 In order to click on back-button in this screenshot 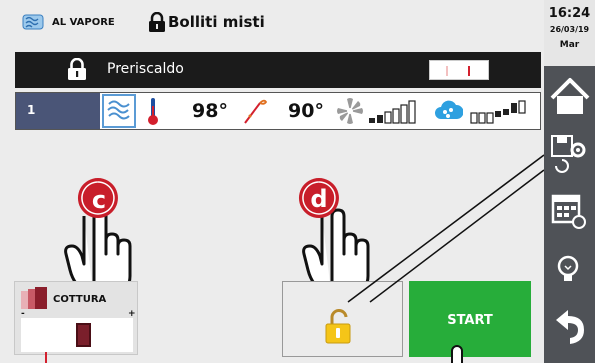, I will do `click(569, 328)`.